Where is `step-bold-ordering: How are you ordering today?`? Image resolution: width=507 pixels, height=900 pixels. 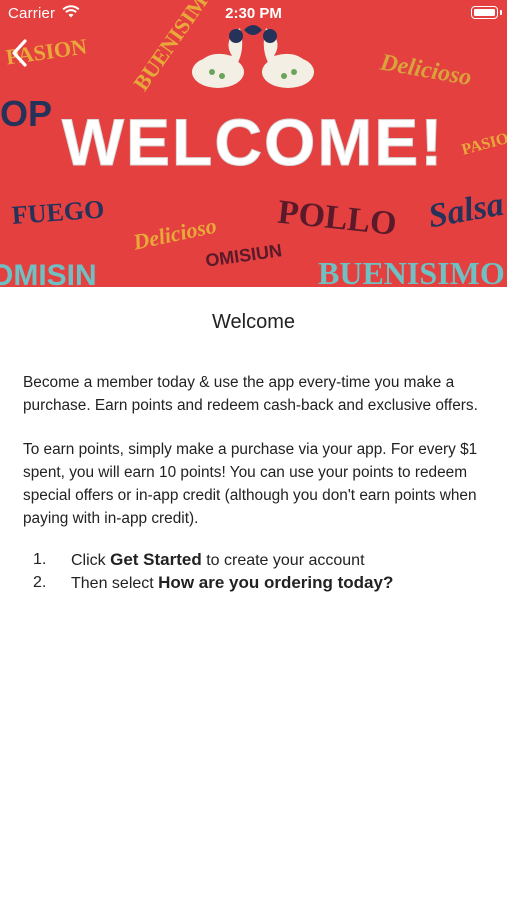 step-bold-ordering: How are you ordering today? is located at coordinates (276, 583).